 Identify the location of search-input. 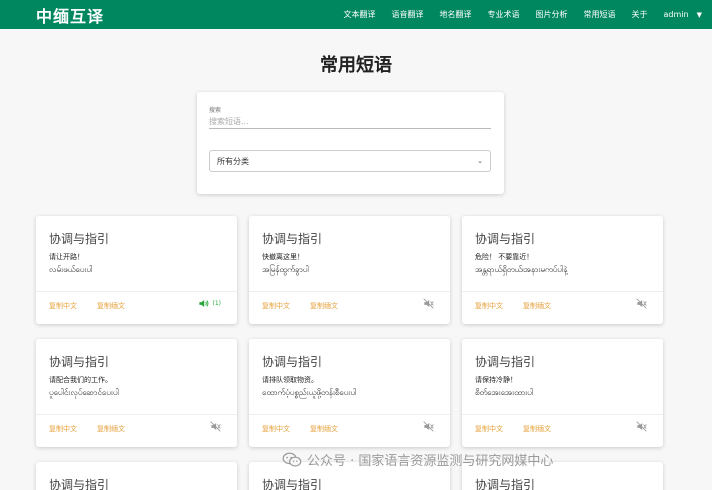
(350, 122).